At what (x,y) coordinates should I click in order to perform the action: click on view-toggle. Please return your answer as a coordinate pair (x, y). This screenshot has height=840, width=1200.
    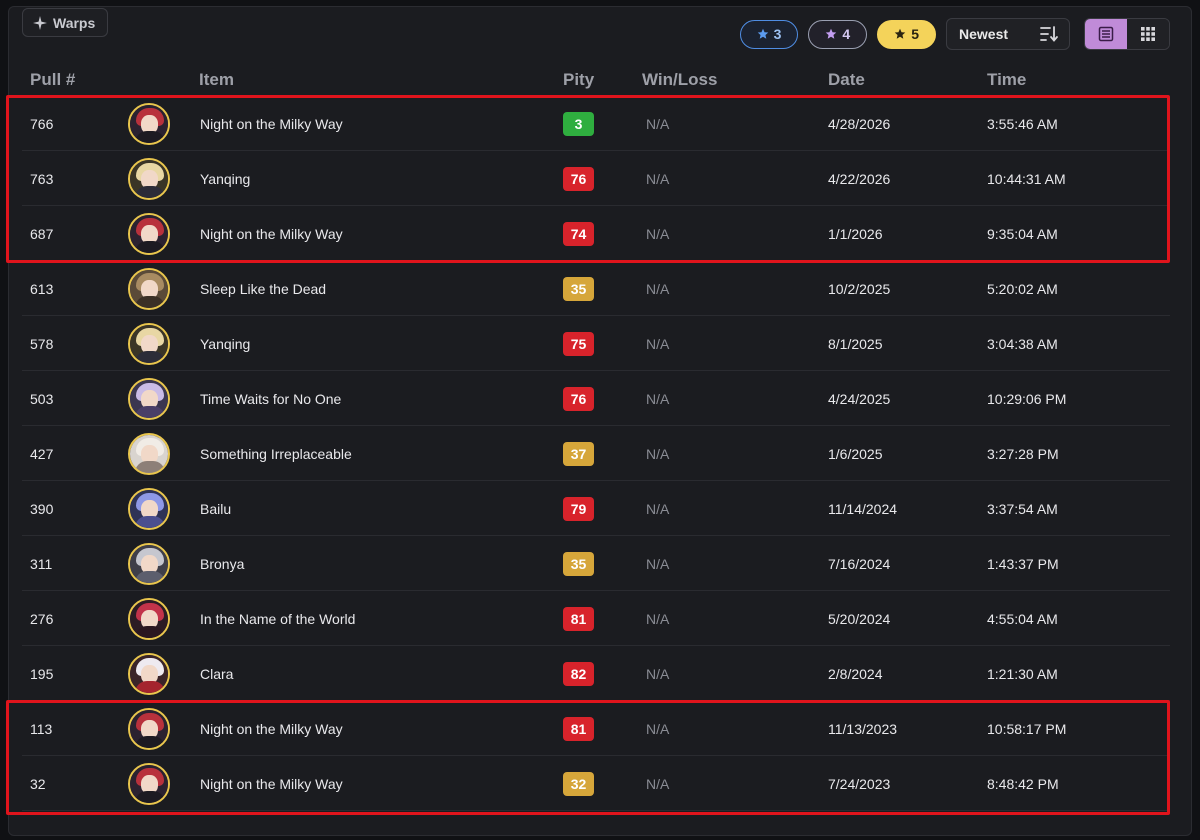
    Looking at the image, I should click on (1127, 34).